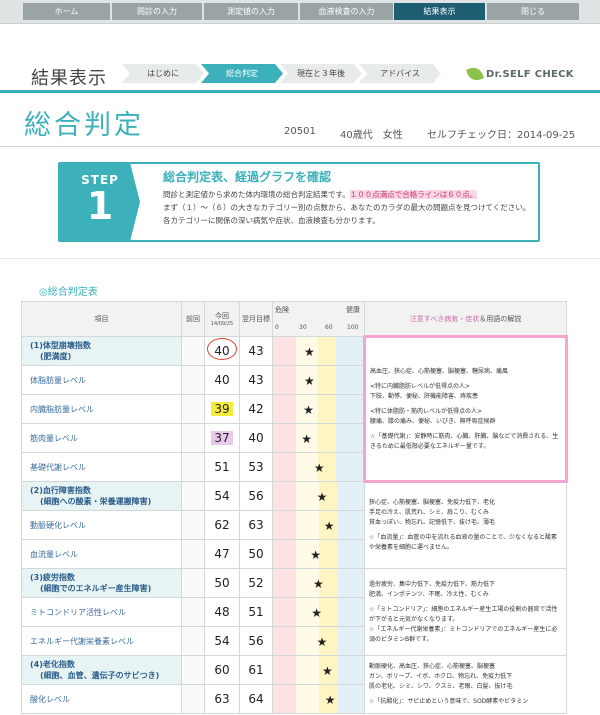  What do you see at coordinates (222, 525) in the screenshot?
I see `row-current-score: 62` at bounding box center [222, 525].